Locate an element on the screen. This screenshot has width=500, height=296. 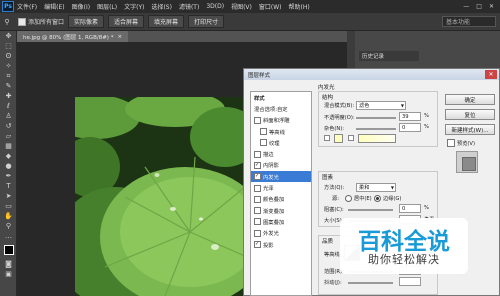
menu-select: 选择(S) is located at coordinates (161, 6).